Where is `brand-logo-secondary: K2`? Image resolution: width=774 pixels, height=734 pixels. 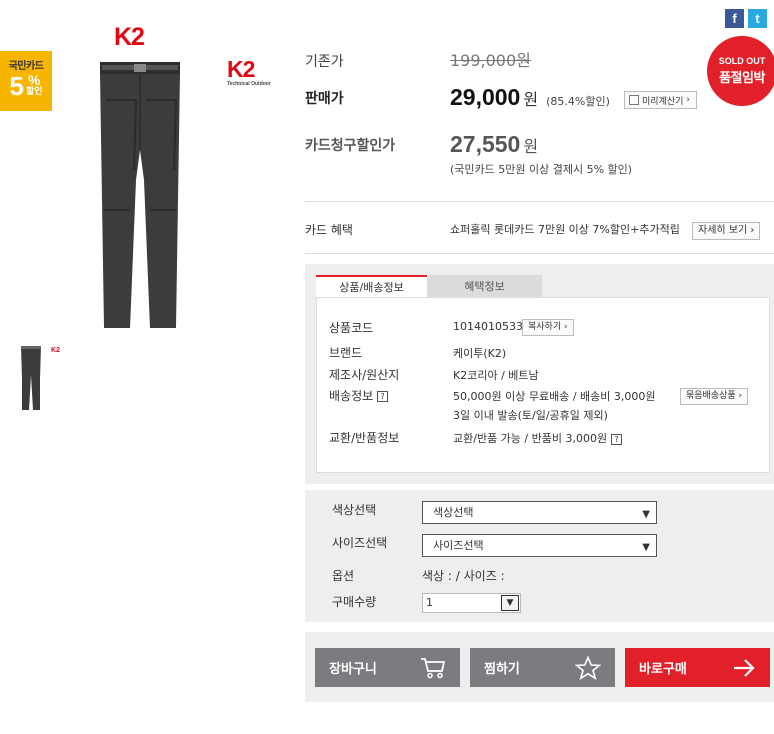
brand-logo-secondary: K2 is located at coordinates (241, 69).